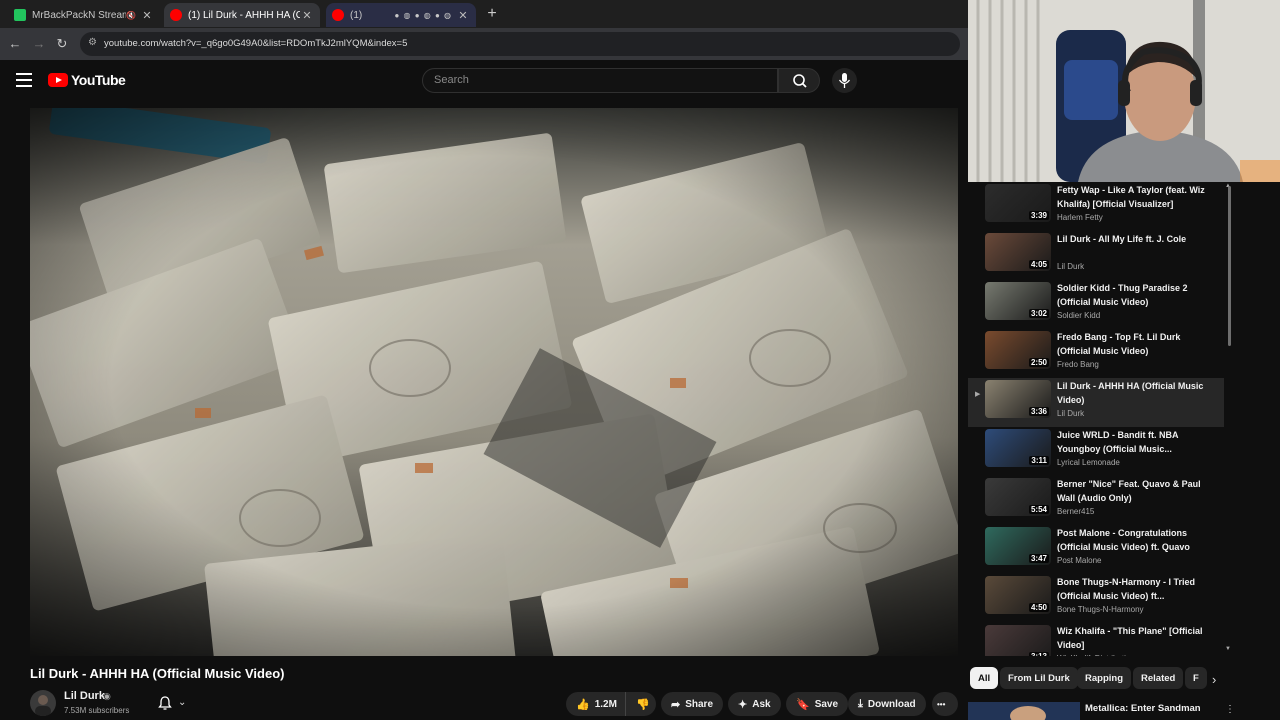 Image resolution: width=1280 pixels, height=720 pixels. What do you see at coordinates (1079, 560) in the screenshot?
I see `playlist-item-channel: Post Malone` at bounding box center [1079, 560].